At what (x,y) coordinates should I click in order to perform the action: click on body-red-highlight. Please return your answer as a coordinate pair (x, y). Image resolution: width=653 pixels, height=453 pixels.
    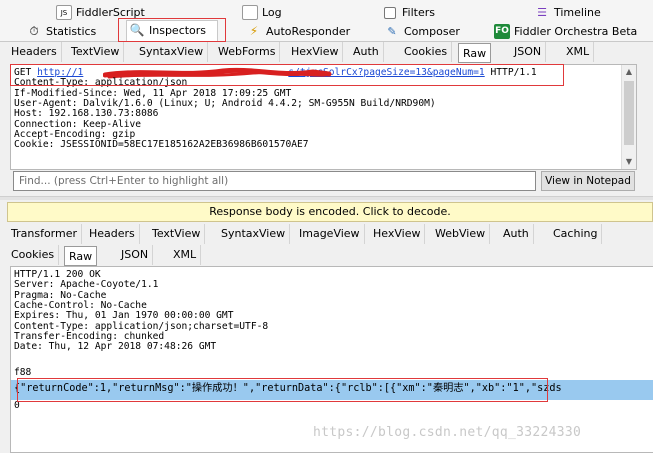
    Looking at the image, I should click on (282, 390).